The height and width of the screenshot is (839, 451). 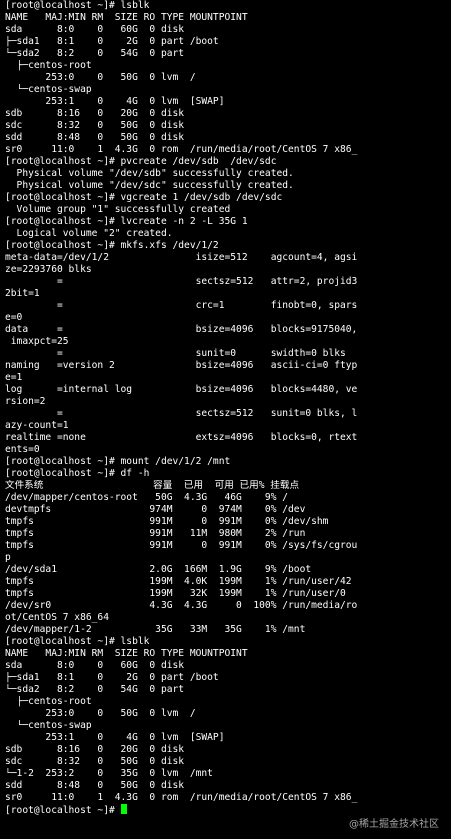 What do you see at coordinates (22, 449) in the screenshot?
I see `terminal-line: ents=0` at bounding box center [22, 449].